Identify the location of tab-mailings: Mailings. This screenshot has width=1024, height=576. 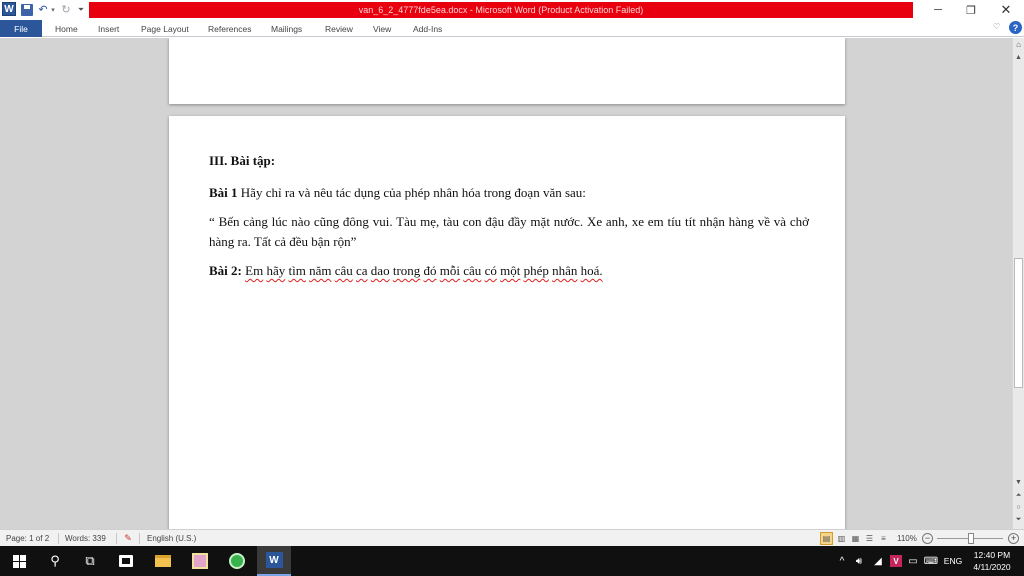
(286, 28).